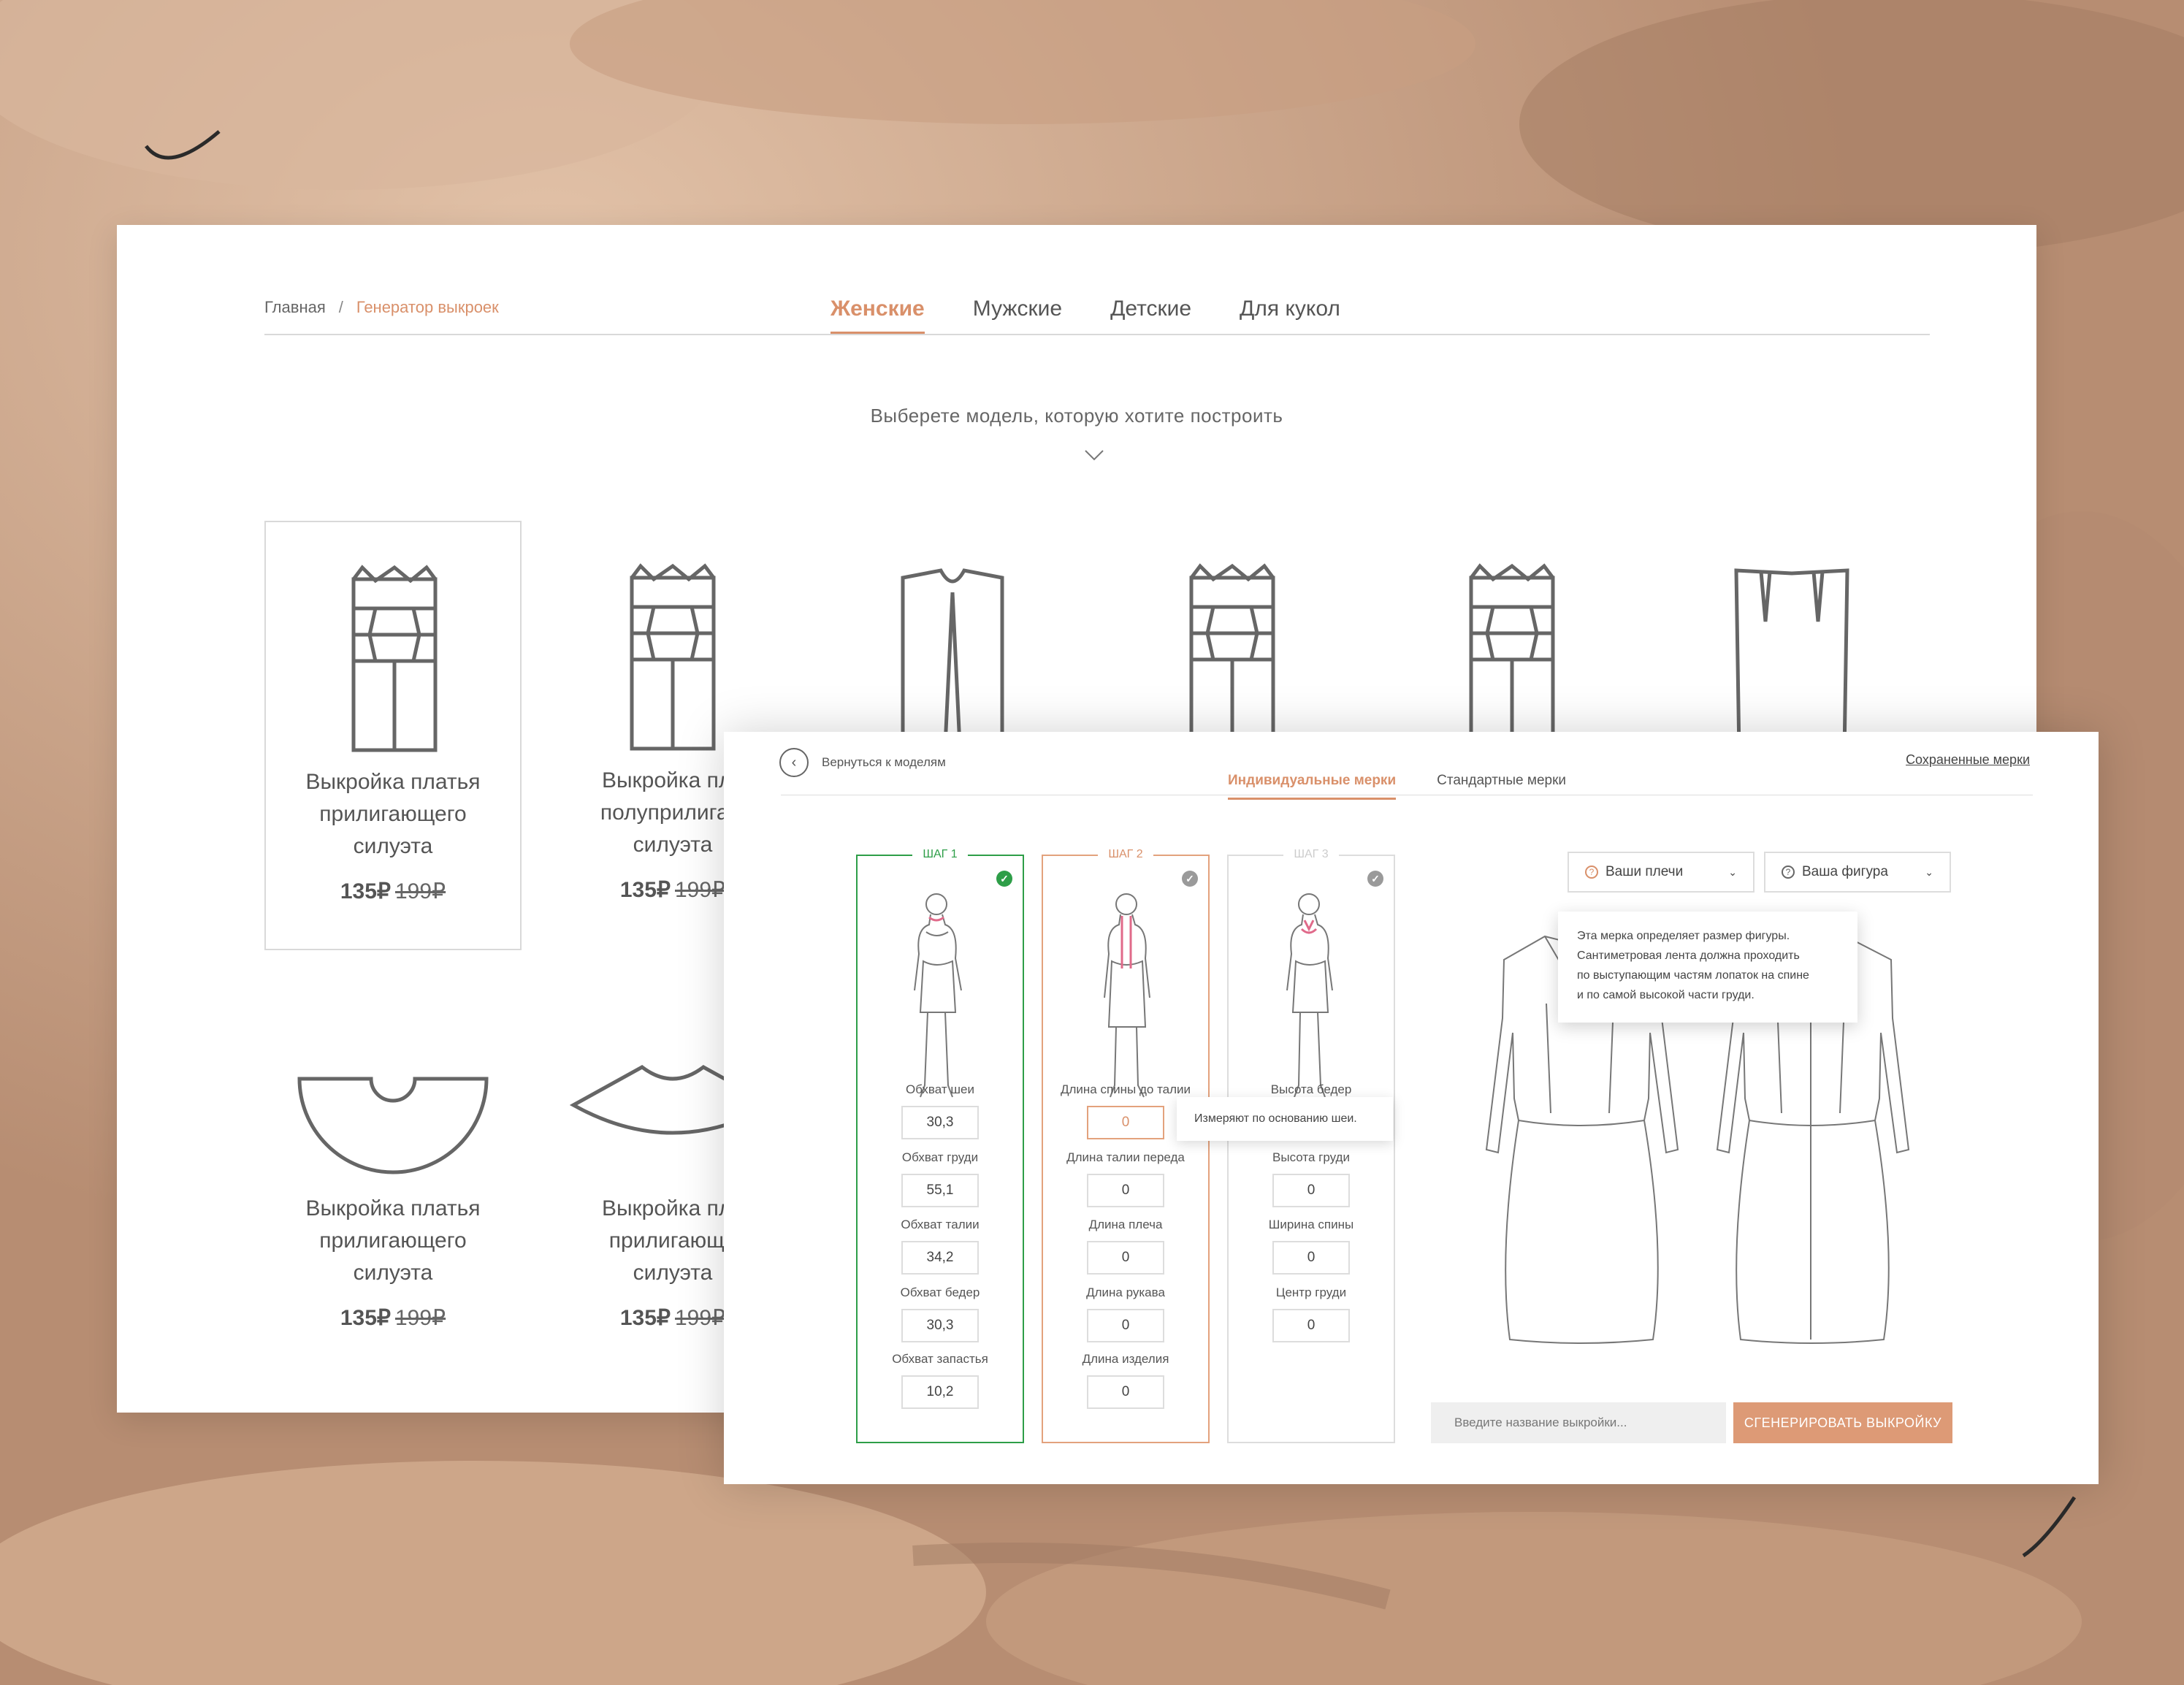 This screenshot has width=2184, height=1685. What do you see at coordinates (1842, 1422) in the screenshot?
I see `generate-pattern-button: СГЕНЕРИРОВАТЬ ВЫКРОЙКУ` at bounding box center [1842, 1422].